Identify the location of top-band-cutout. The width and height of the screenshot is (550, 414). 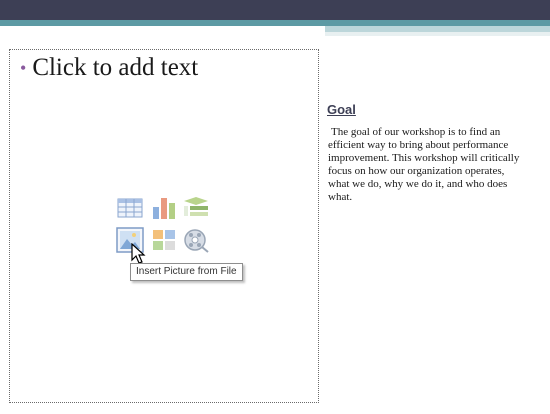
(162, 36).